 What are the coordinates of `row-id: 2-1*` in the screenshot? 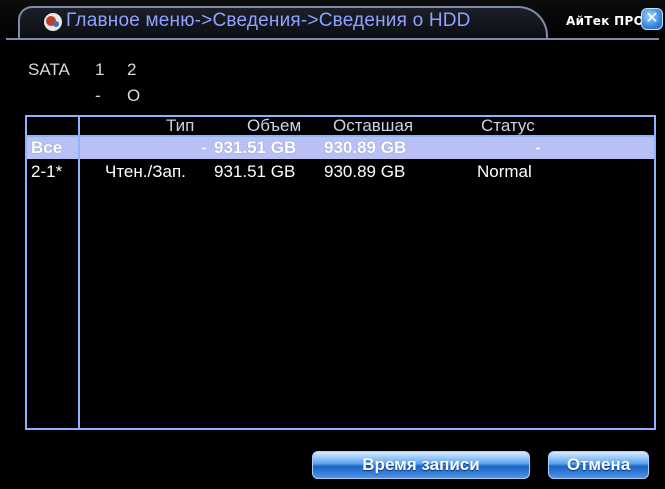 It's located at (47, 171).